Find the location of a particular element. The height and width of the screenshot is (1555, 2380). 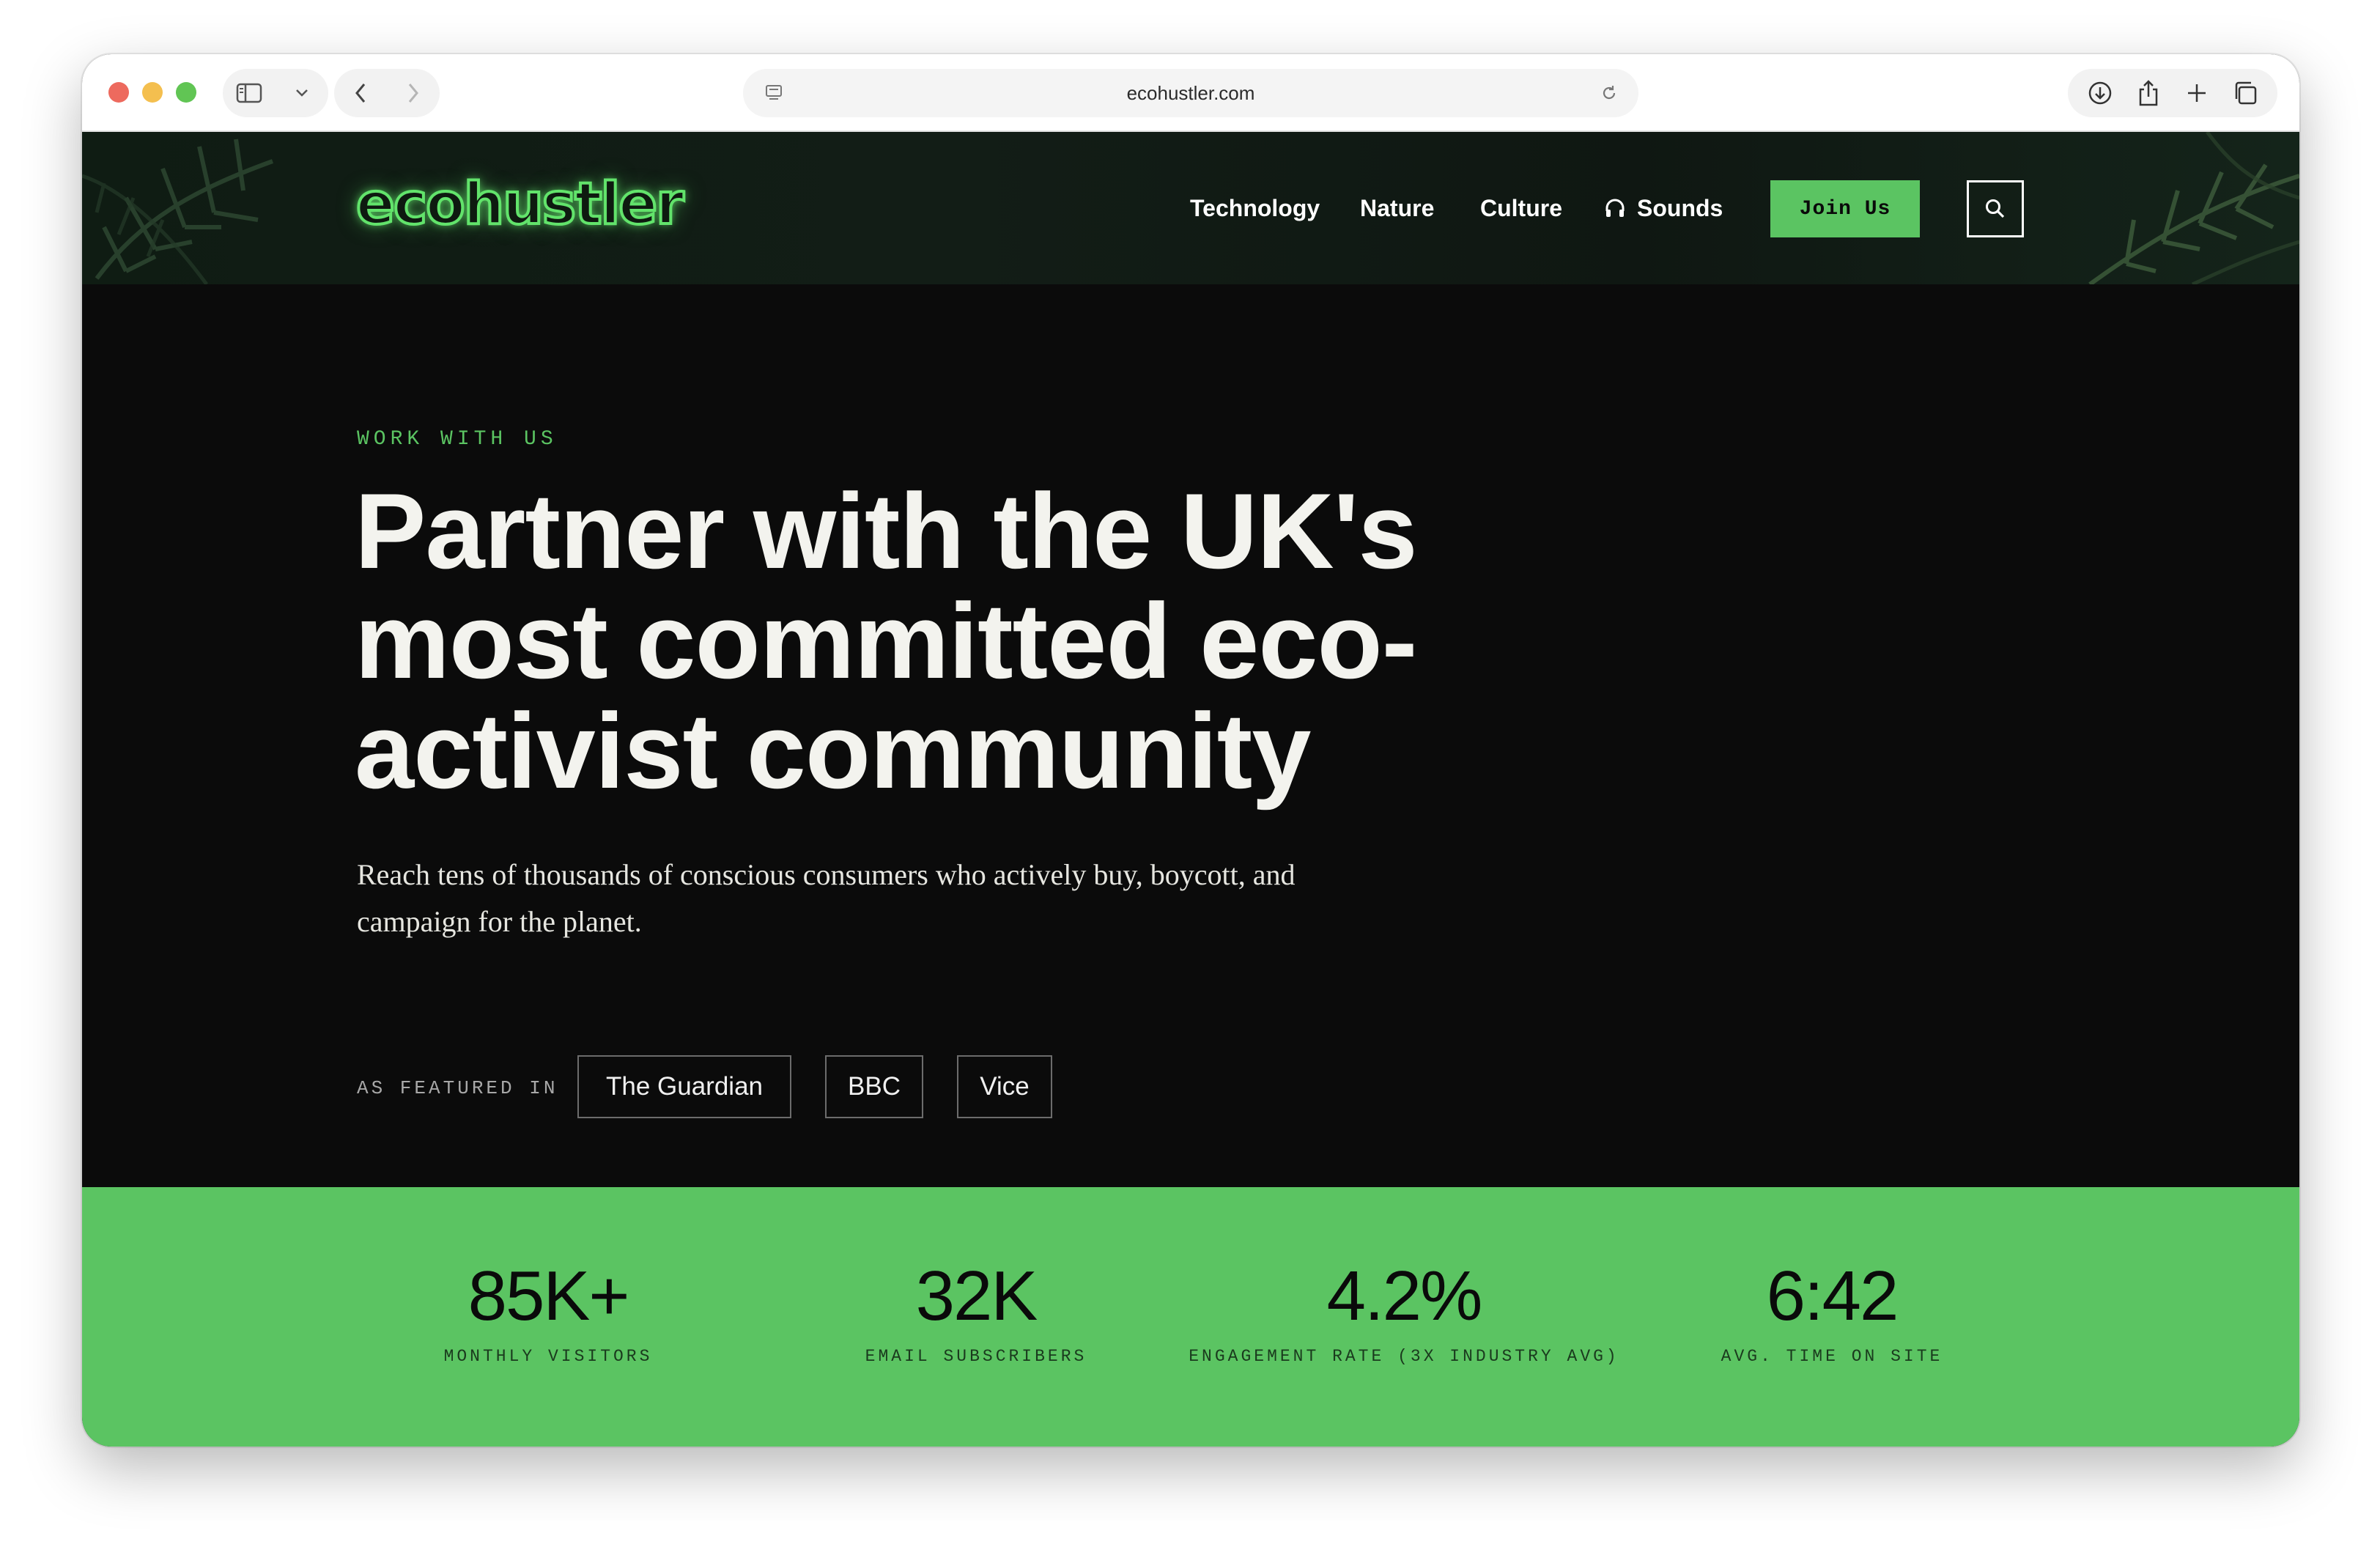

share-icon is located at coordinates (2148, 93).